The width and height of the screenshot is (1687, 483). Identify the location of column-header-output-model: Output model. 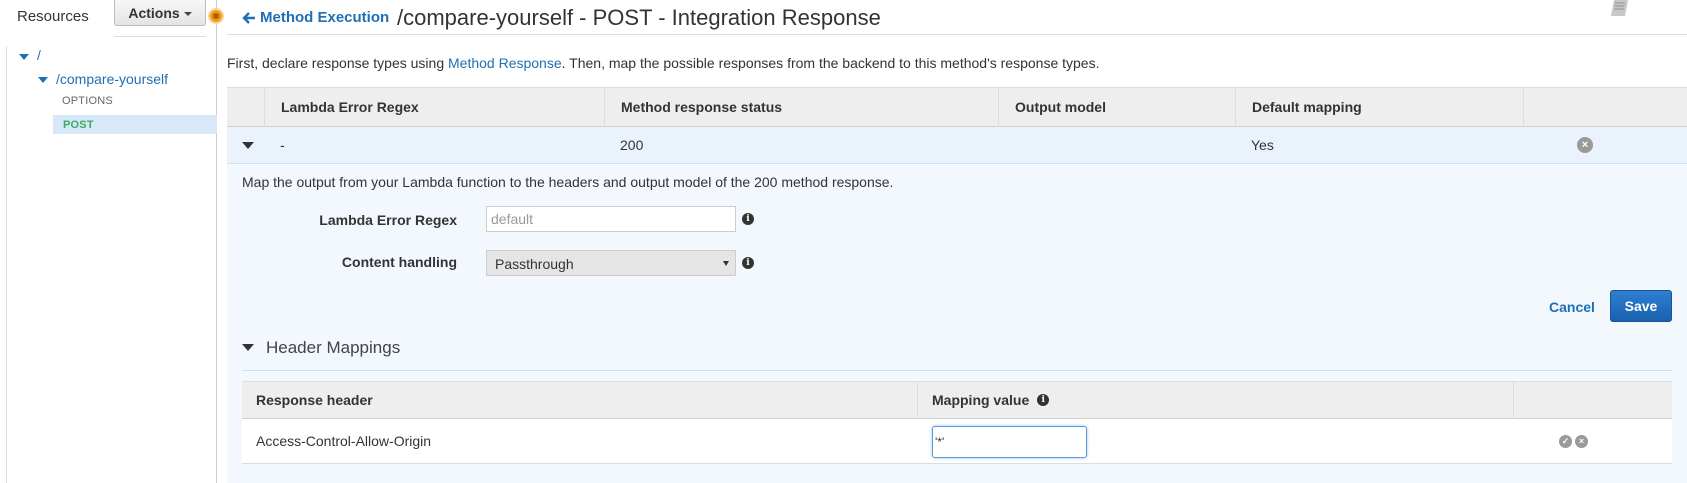
(1116, 107).